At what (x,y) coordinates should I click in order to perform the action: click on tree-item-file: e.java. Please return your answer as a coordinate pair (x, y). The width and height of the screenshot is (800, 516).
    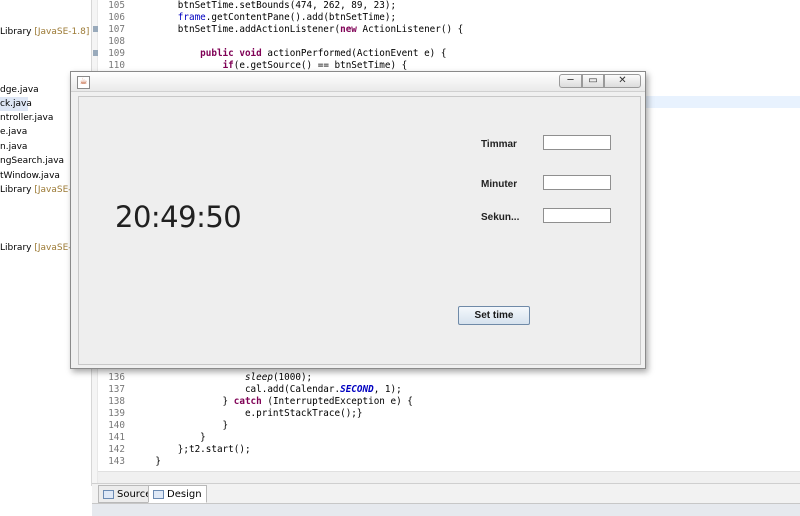
    Looking at the image, I should click on (13, 132).